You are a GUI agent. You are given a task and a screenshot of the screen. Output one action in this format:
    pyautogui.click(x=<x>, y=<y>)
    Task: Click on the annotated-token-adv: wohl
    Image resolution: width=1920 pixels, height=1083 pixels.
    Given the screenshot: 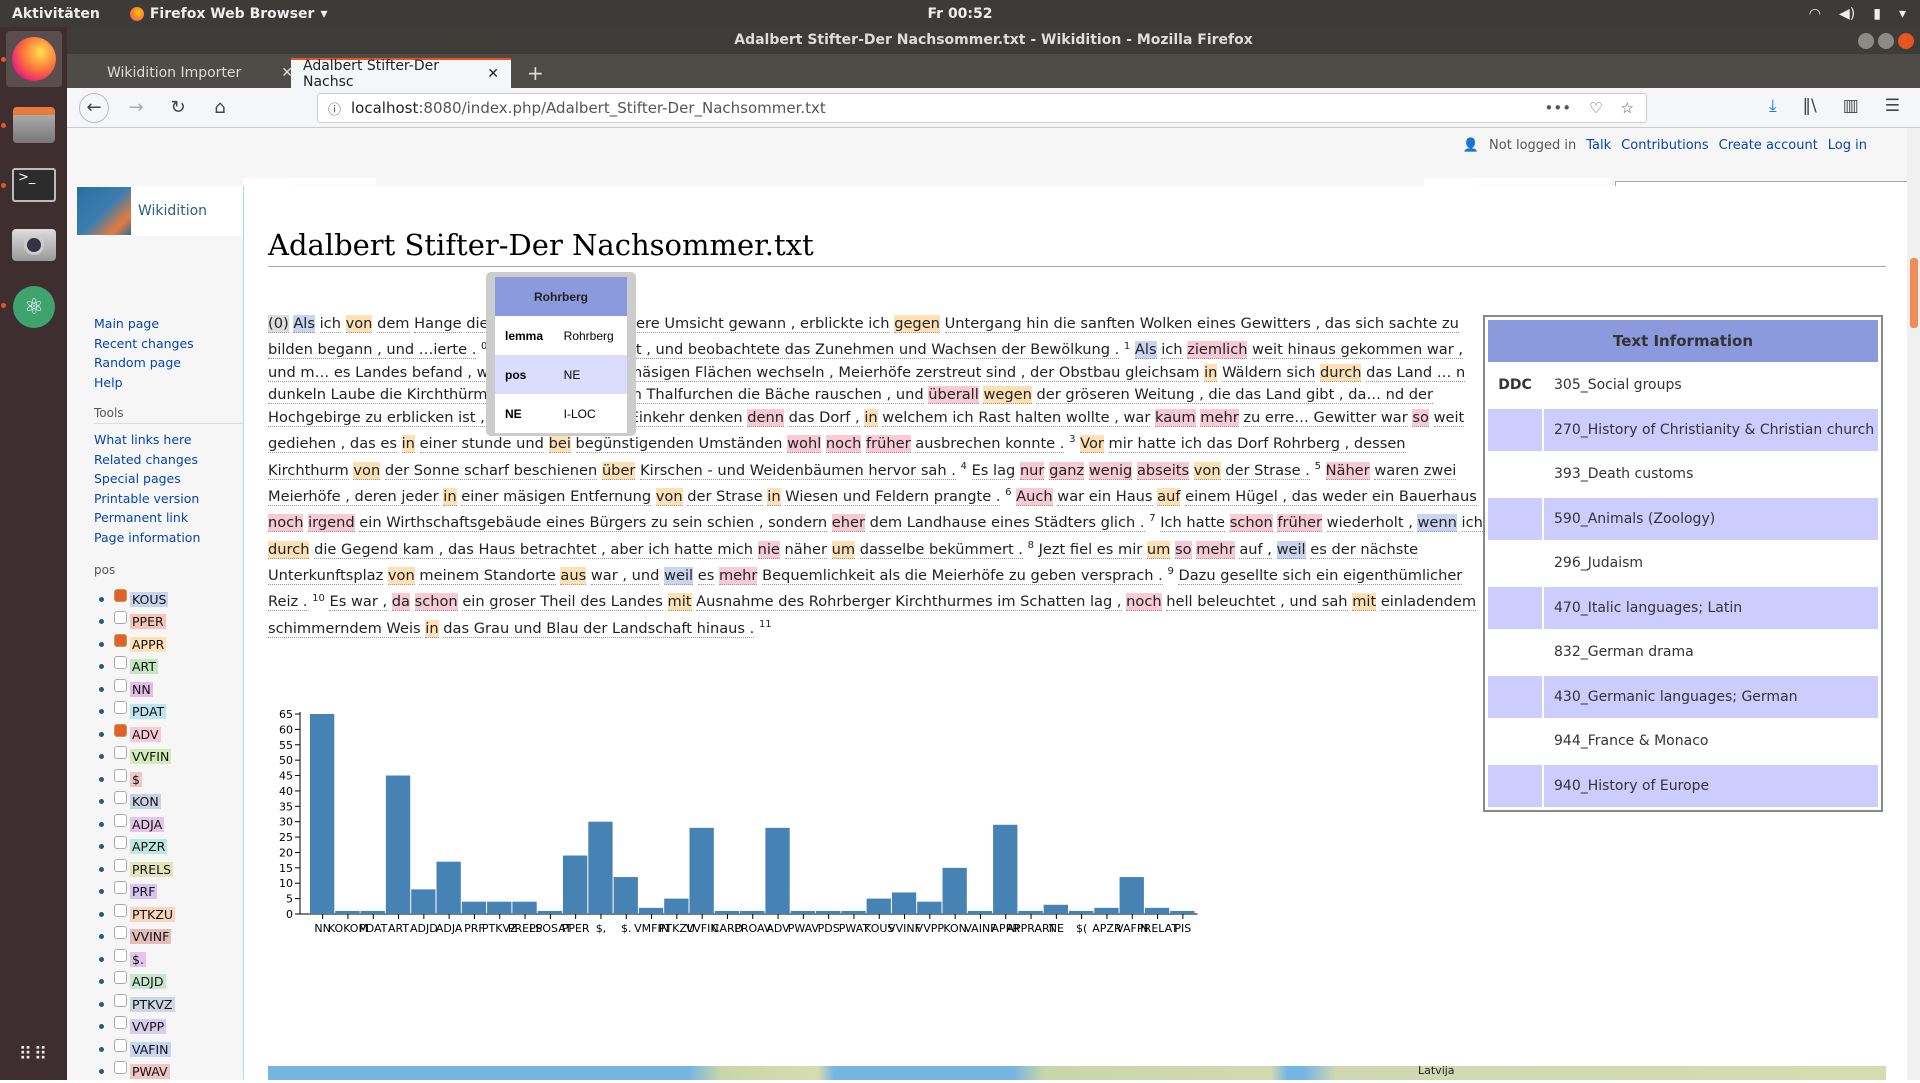 What is the action you would take?
    pyautogui.click(x=804, y=444)
    